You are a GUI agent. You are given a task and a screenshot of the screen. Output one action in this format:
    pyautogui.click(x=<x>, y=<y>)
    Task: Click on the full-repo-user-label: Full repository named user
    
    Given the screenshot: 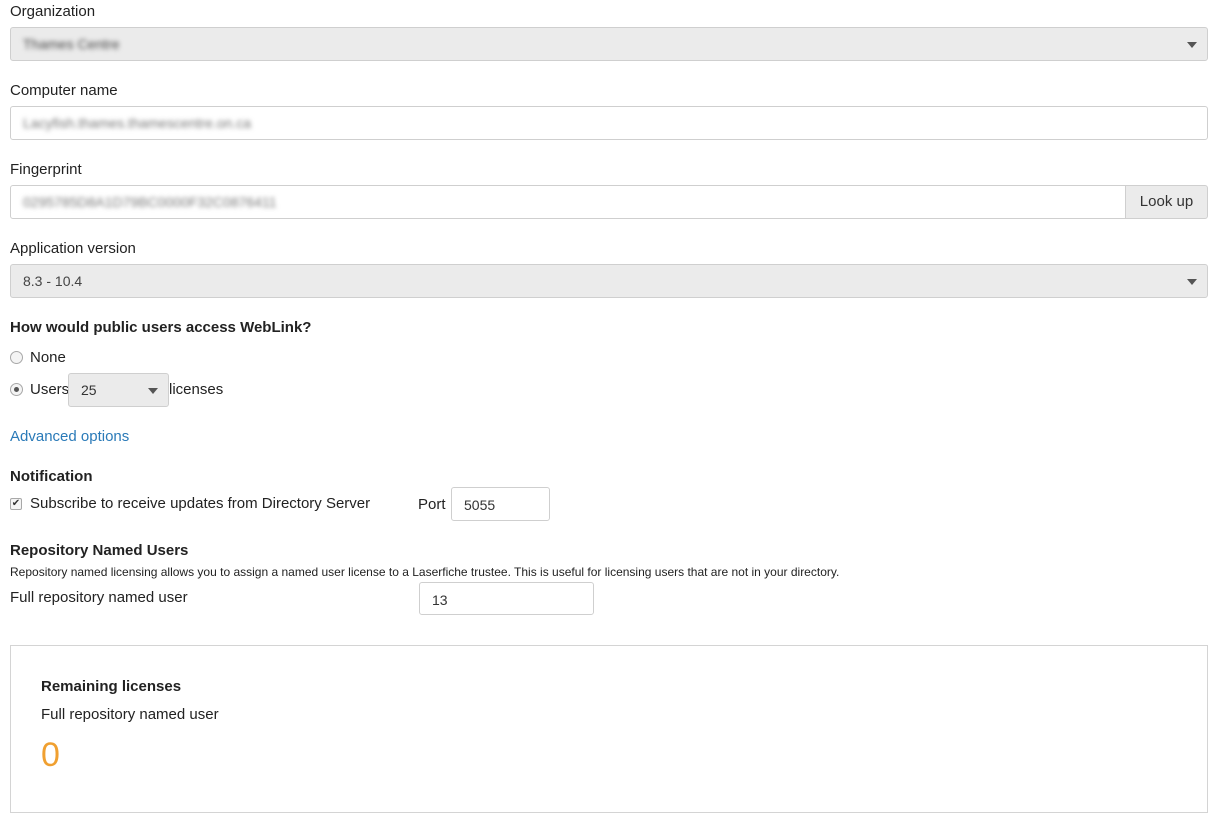 What is the action you would take?
    pyautogui.click(x=99, y=597)
    